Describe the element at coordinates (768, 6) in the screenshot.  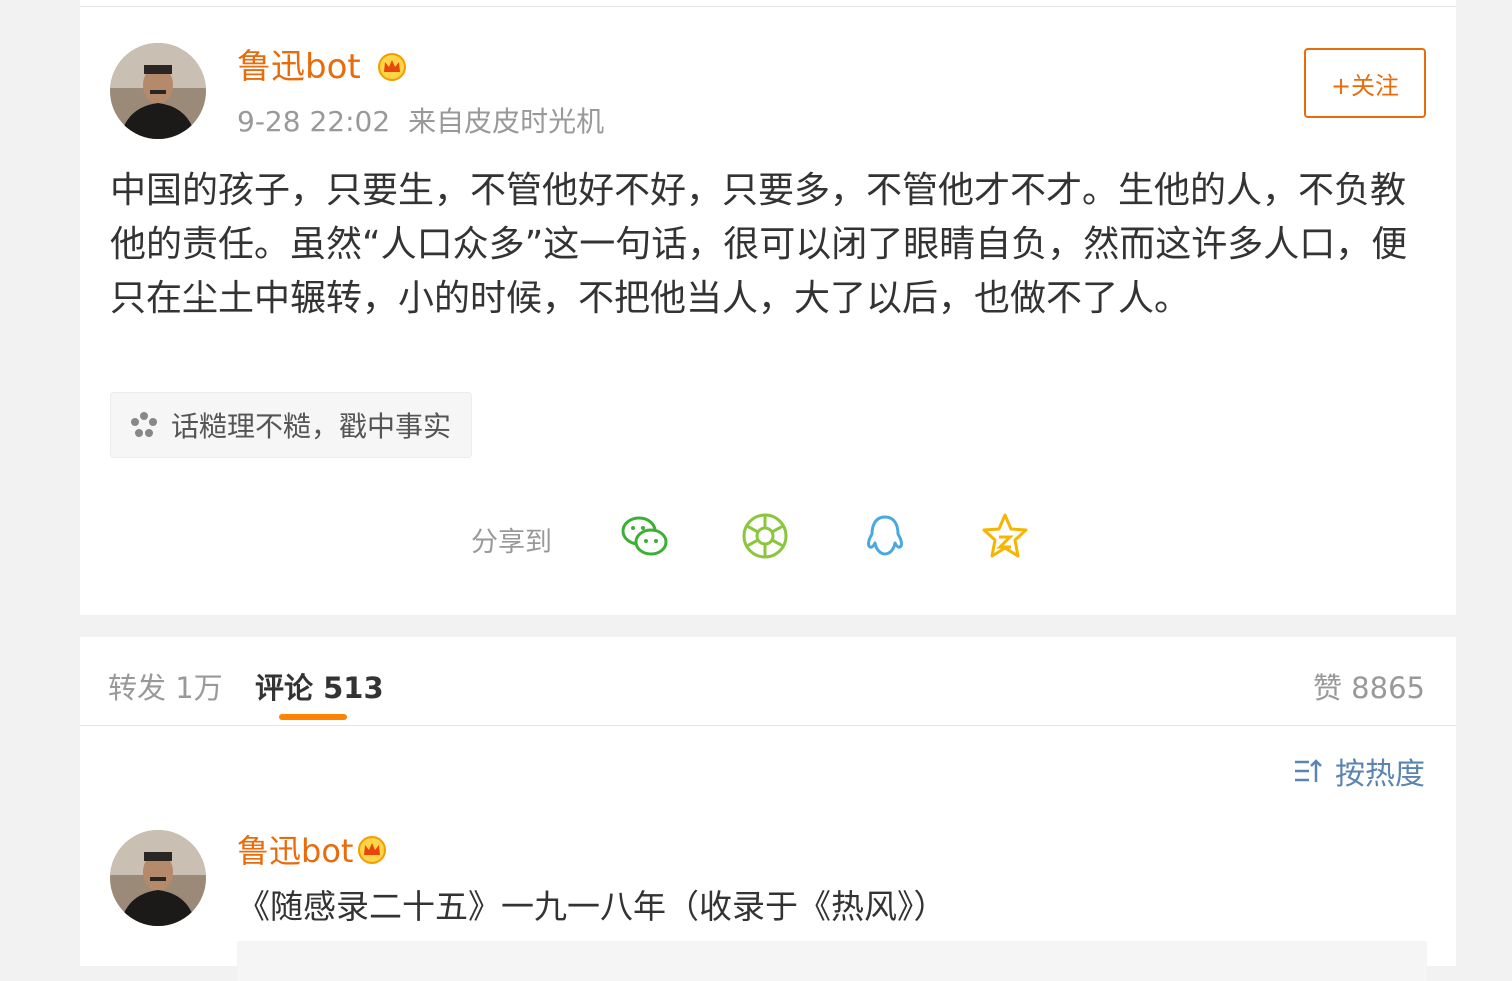
I see `divider` at that location.